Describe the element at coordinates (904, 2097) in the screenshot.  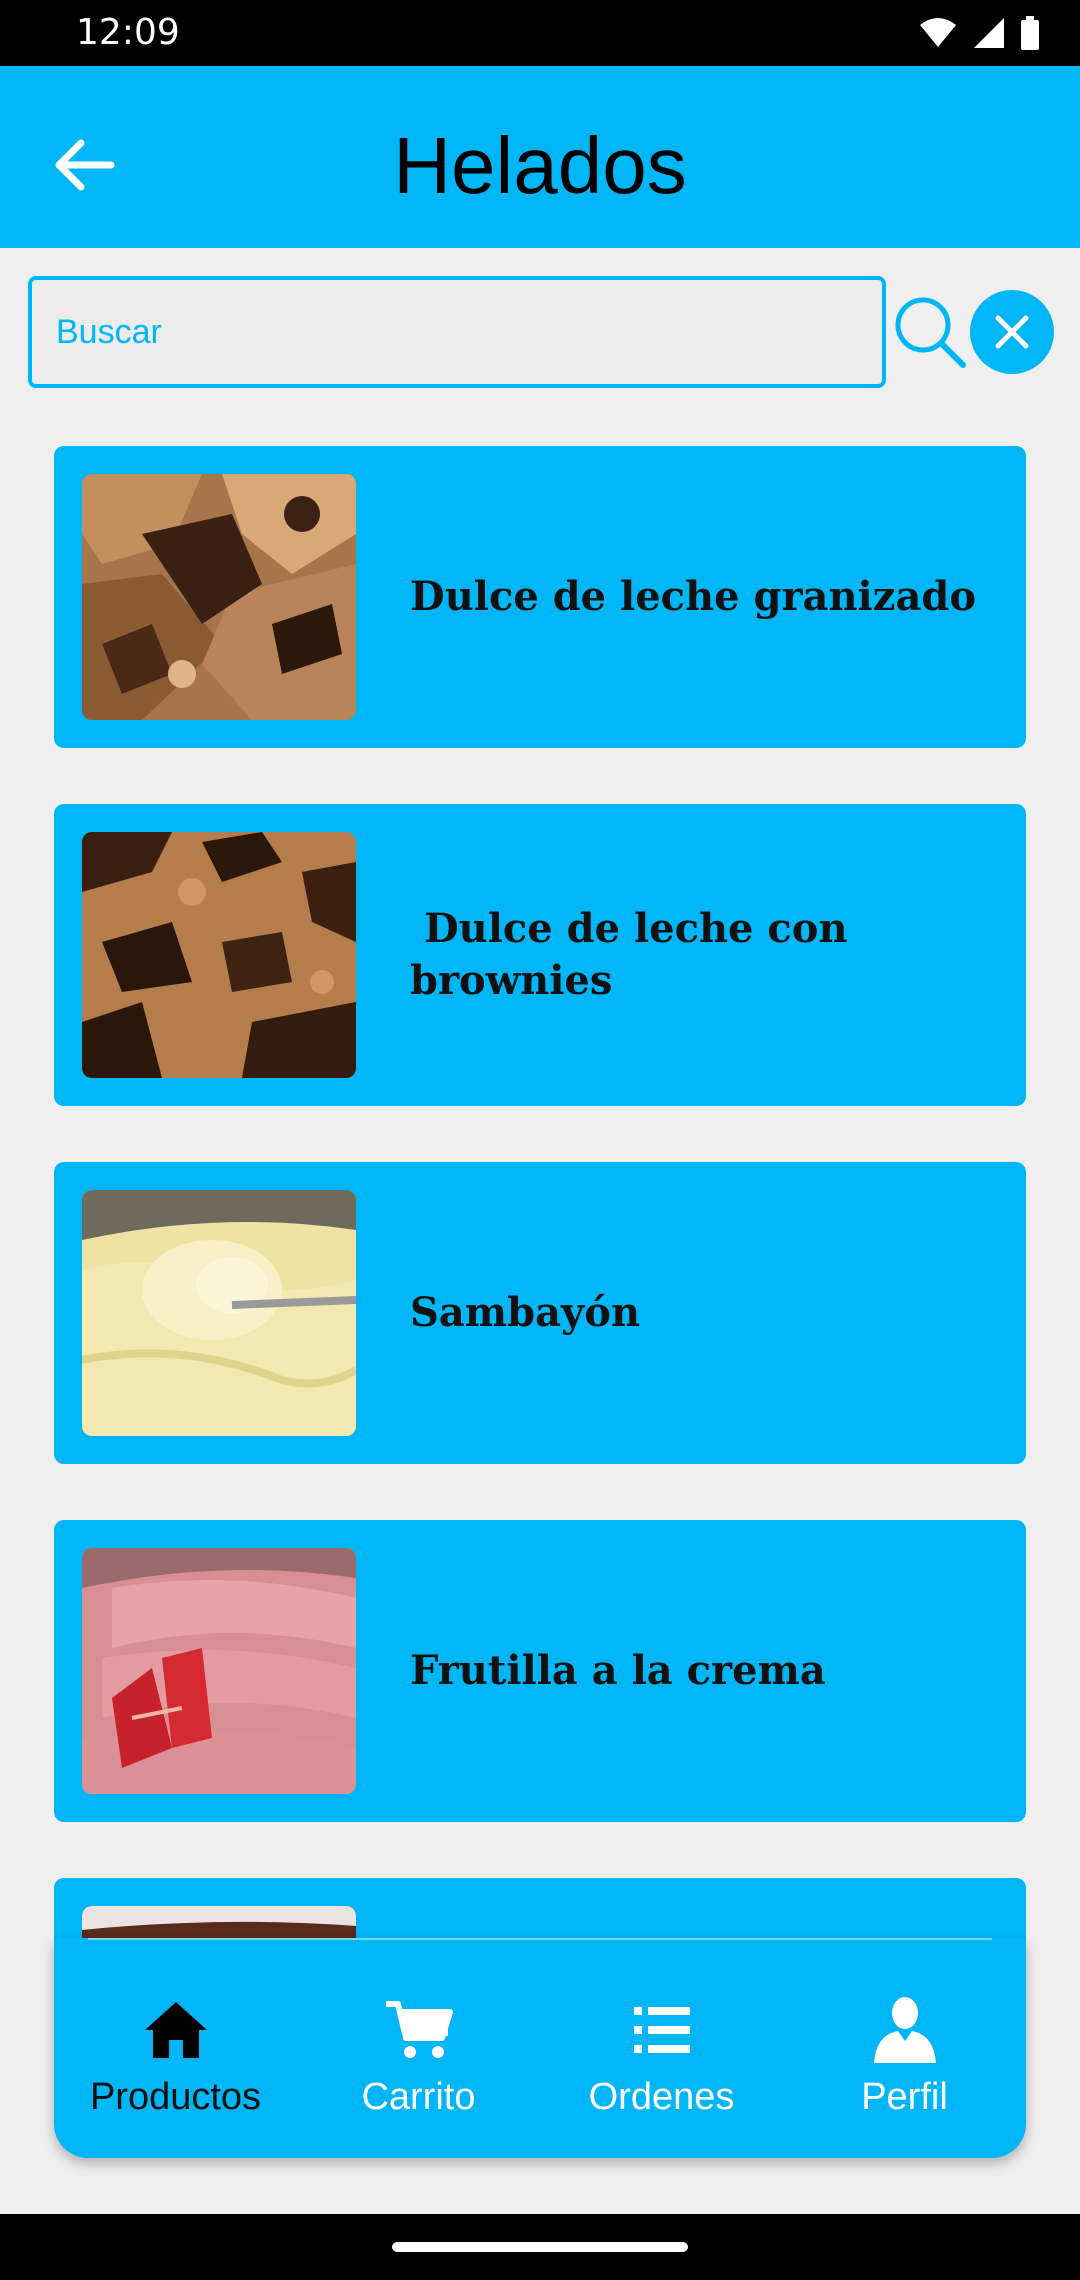
I see `nav-label: Perfil` at that location.